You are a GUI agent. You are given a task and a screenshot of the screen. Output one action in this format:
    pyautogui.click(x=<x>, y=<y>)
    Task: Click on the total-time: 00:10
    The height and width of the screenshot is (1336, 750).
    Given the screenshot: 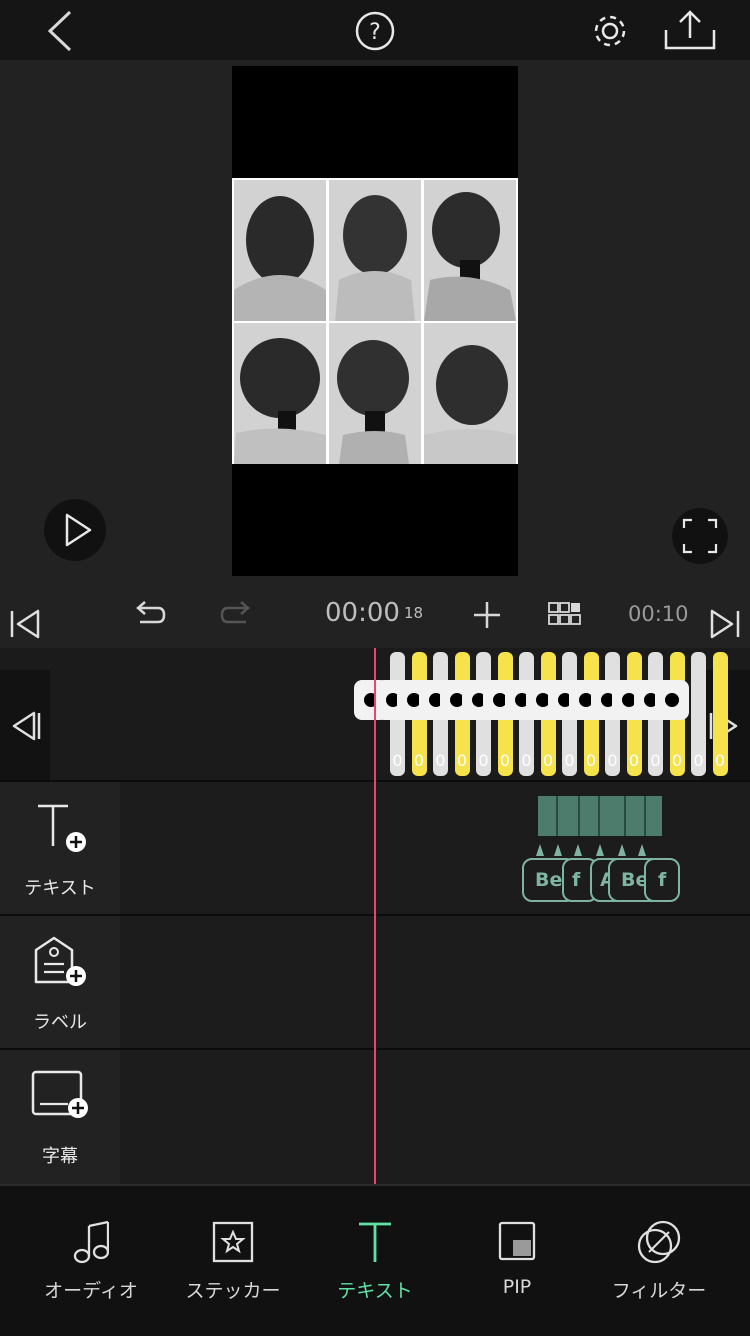 What is the action you would take?
    pyautogui.click(x=658, y=614)
    